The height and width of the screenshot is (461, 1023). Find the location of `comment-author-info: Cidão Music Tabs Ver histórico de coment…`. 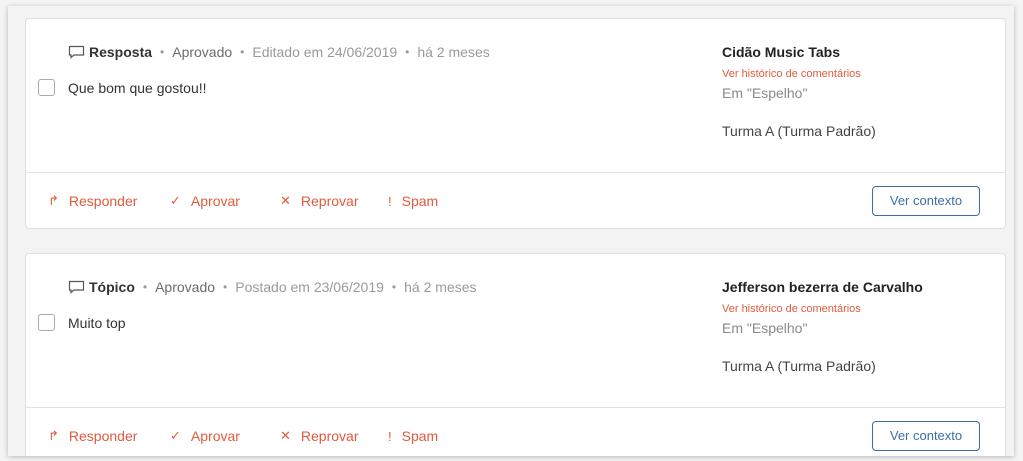

comment-author-info: Cidão Music Tabs Ver histórico de coment… is located at coordinates (799, 91).